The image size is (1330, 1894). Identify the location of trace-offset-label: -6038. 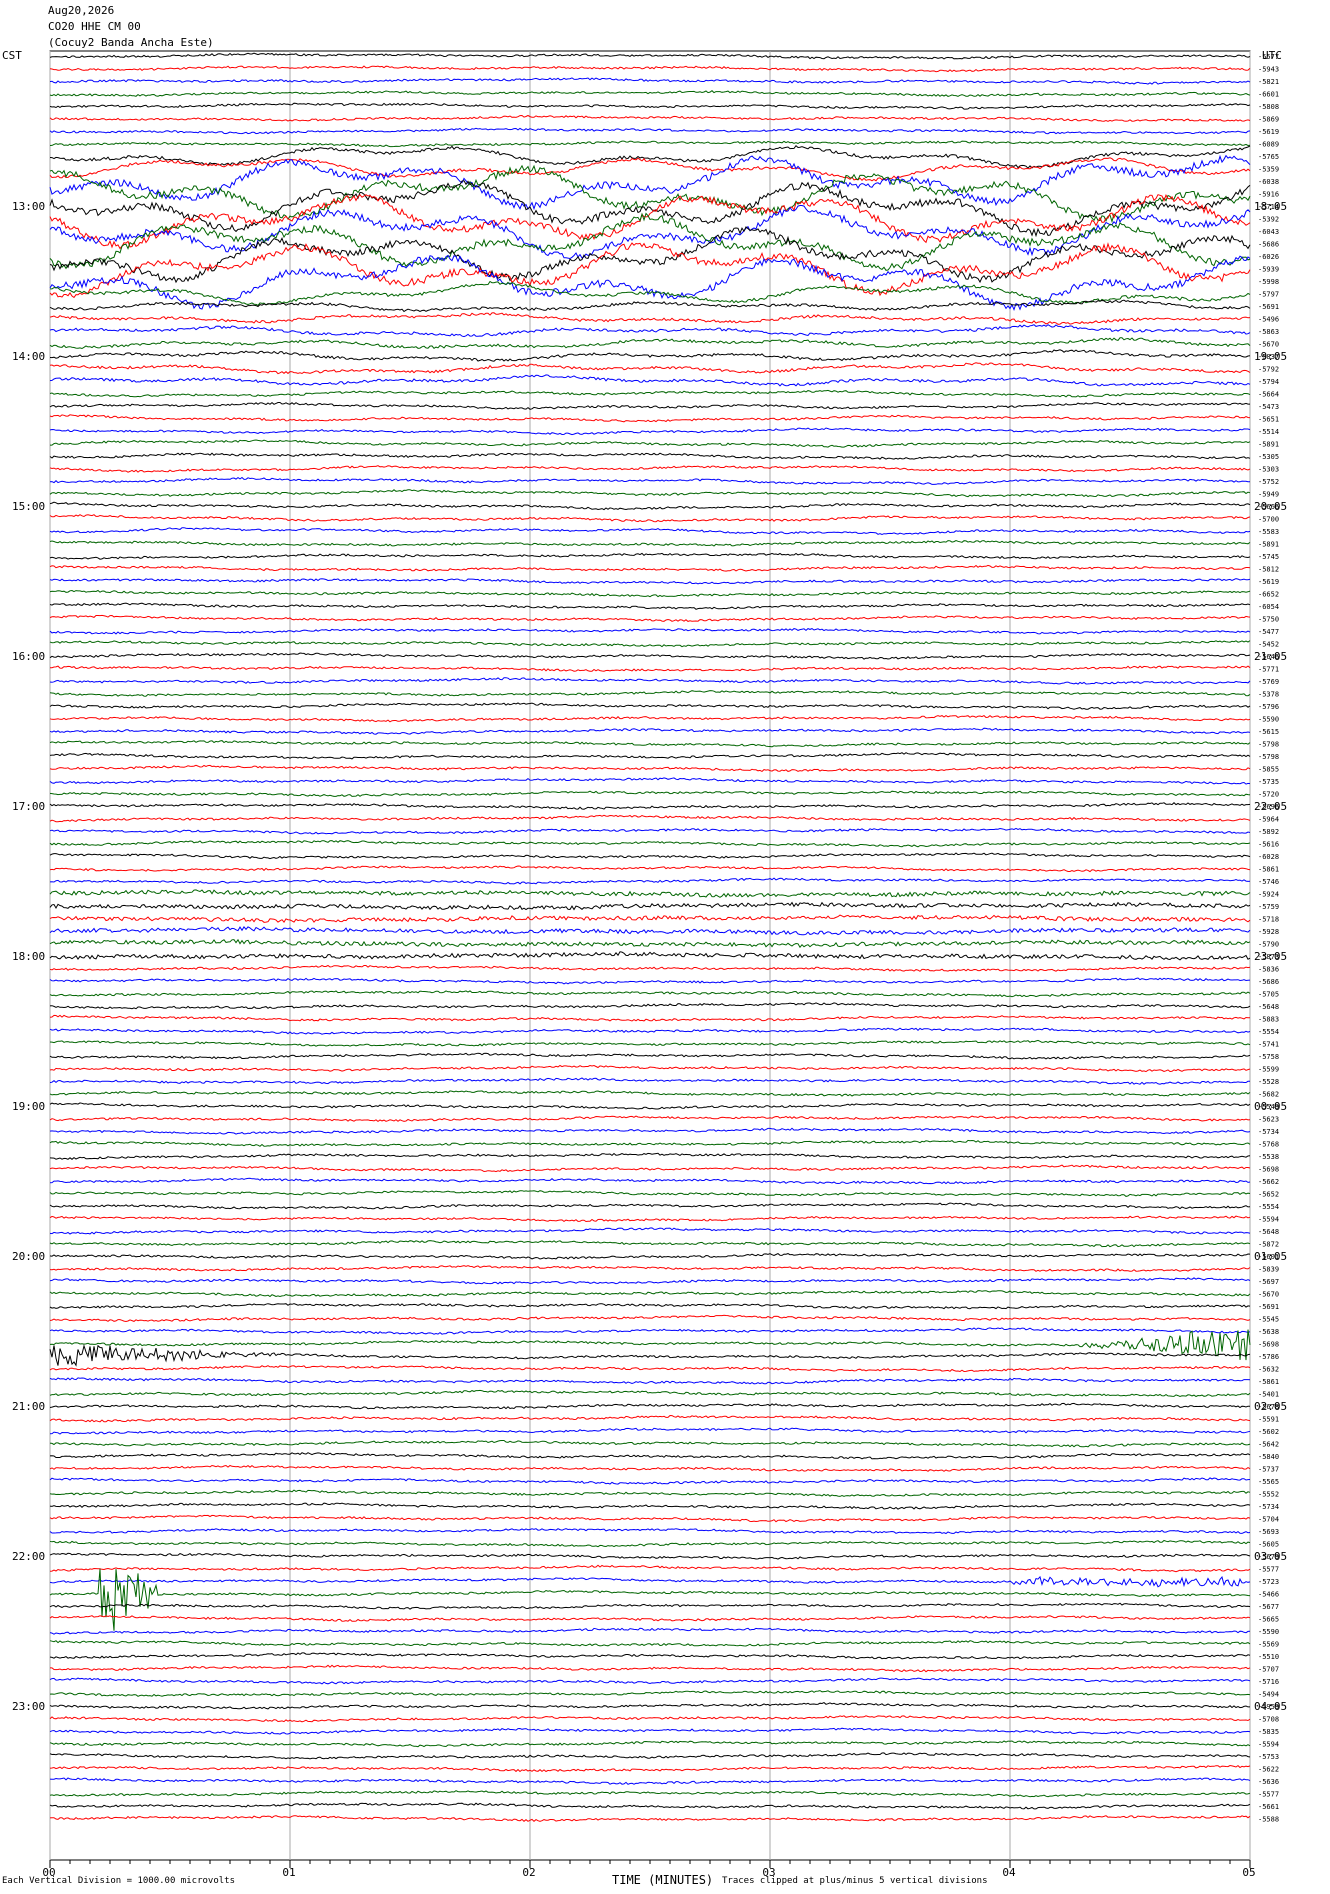
(1268, 182).